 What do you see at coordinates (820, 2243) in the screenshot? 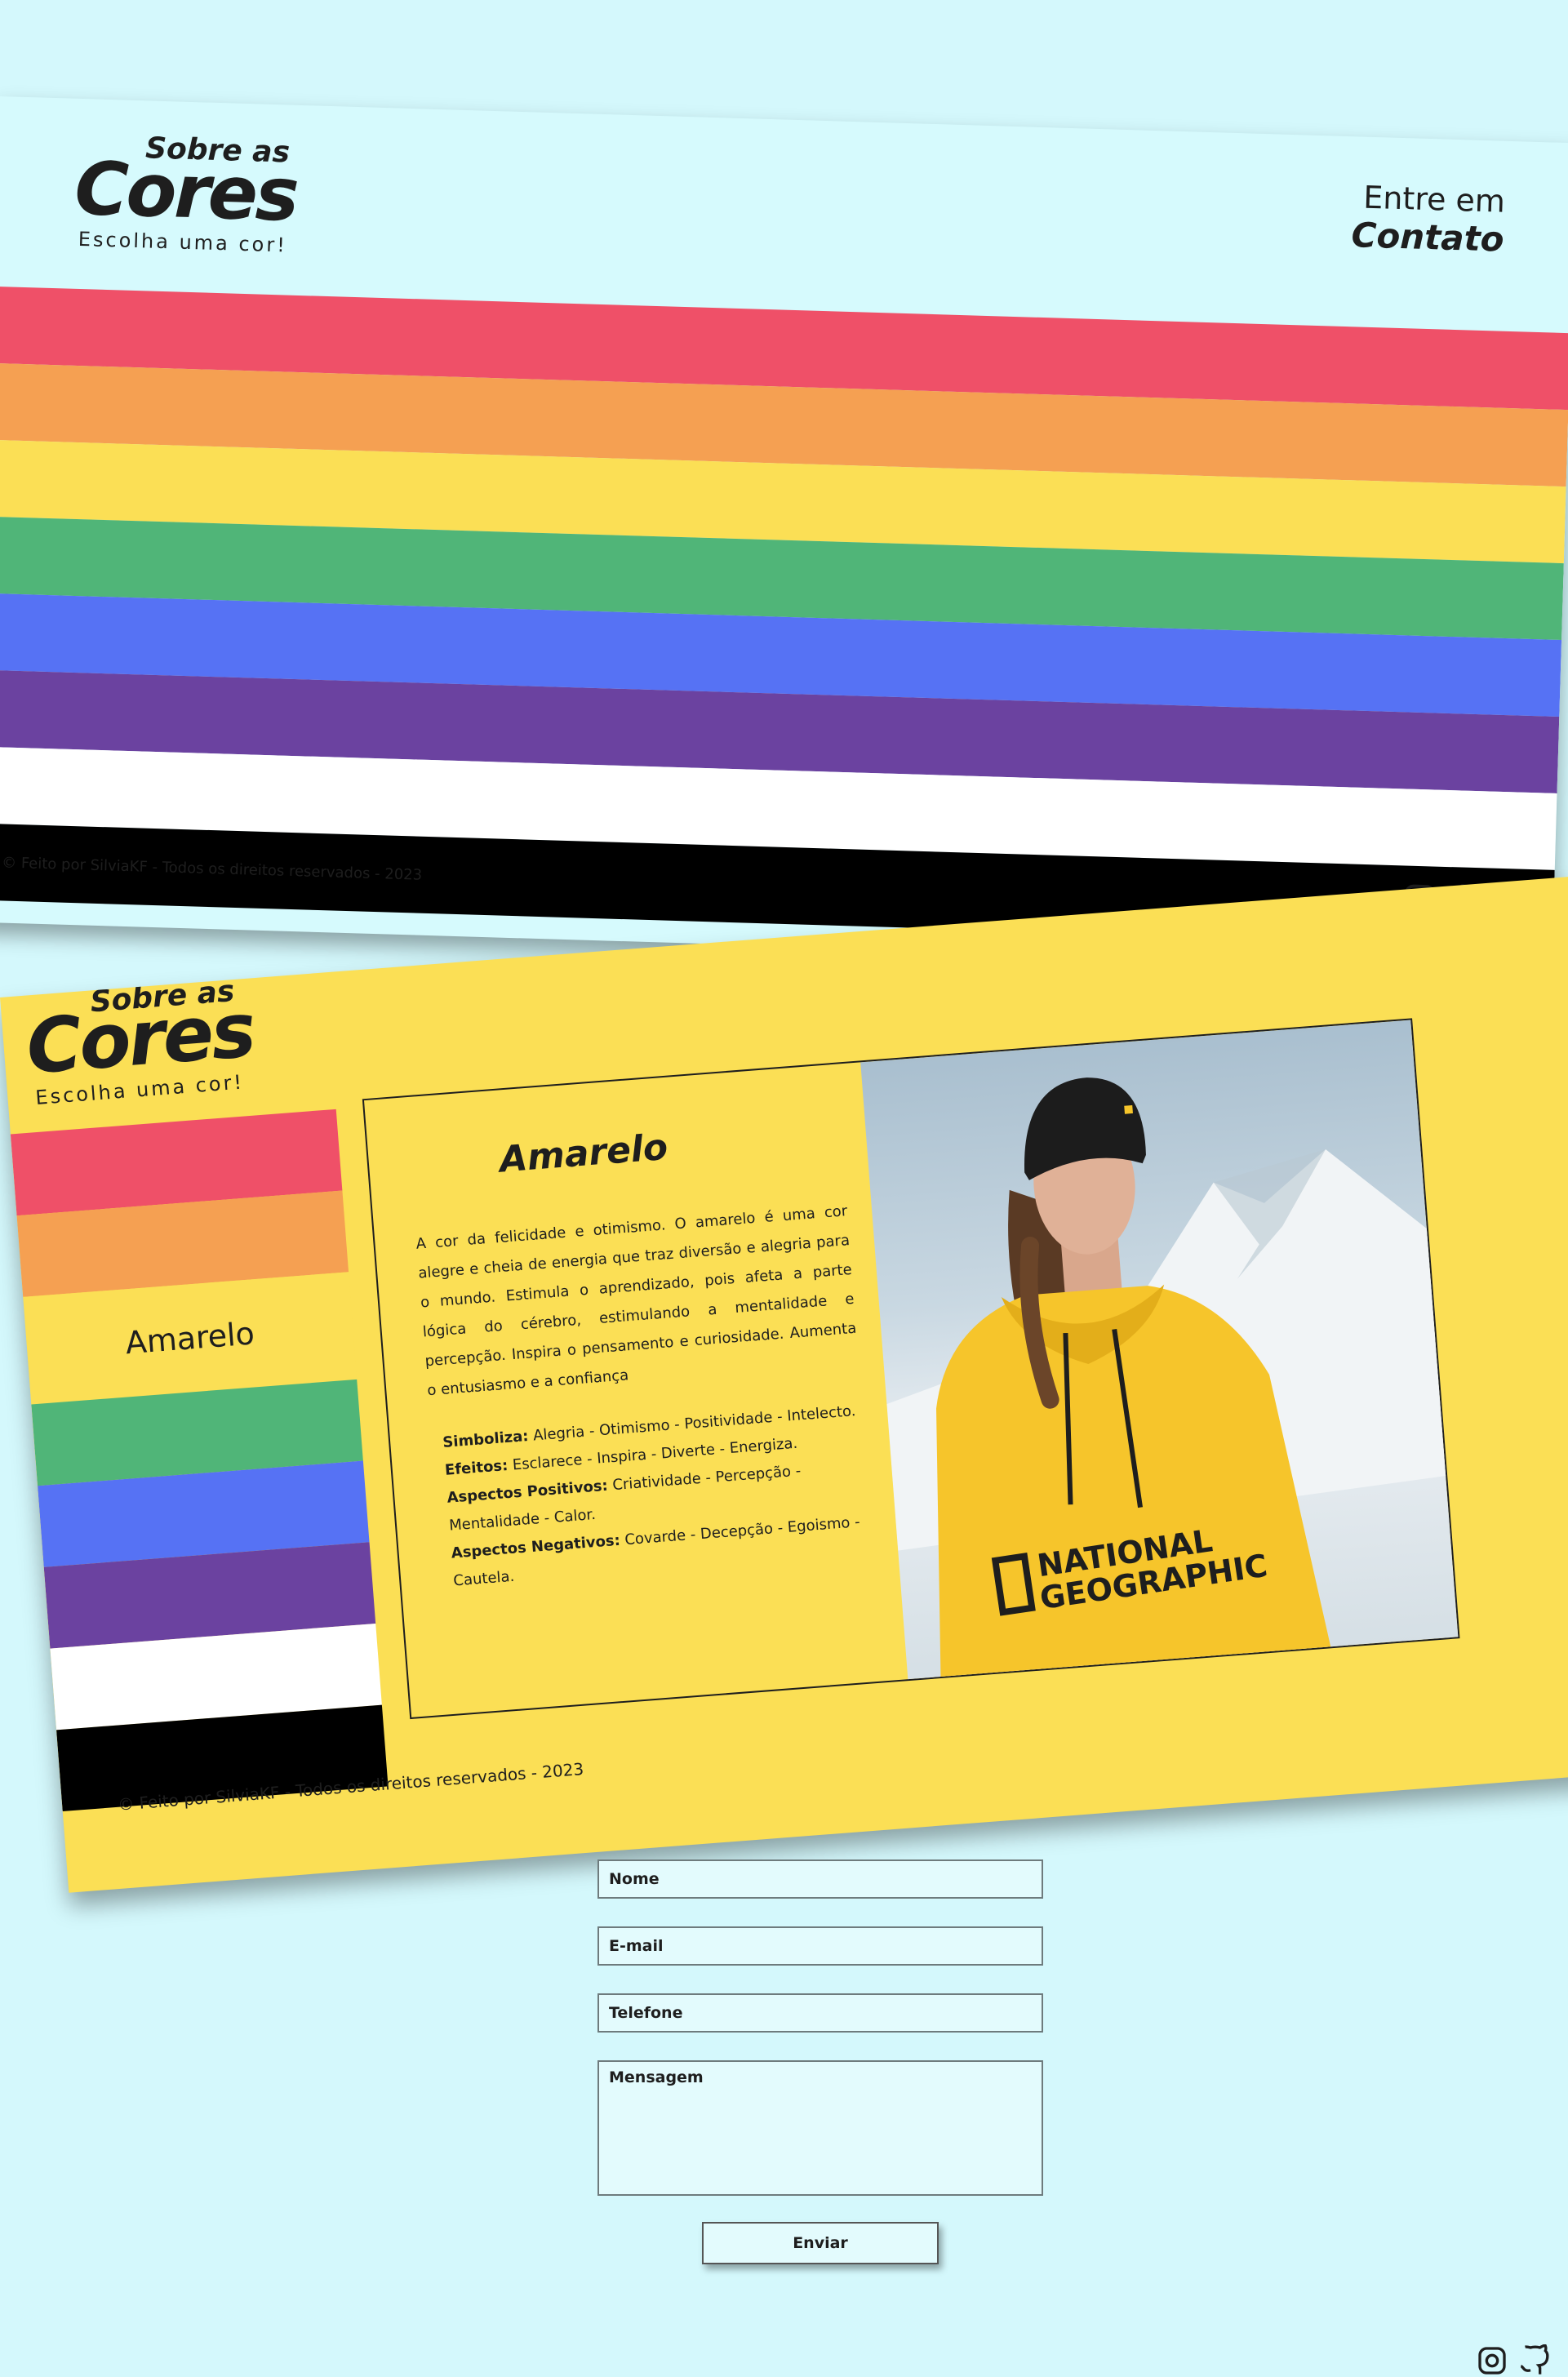
I see `submit-button: Enviar` at bounding box center [820, 2243].